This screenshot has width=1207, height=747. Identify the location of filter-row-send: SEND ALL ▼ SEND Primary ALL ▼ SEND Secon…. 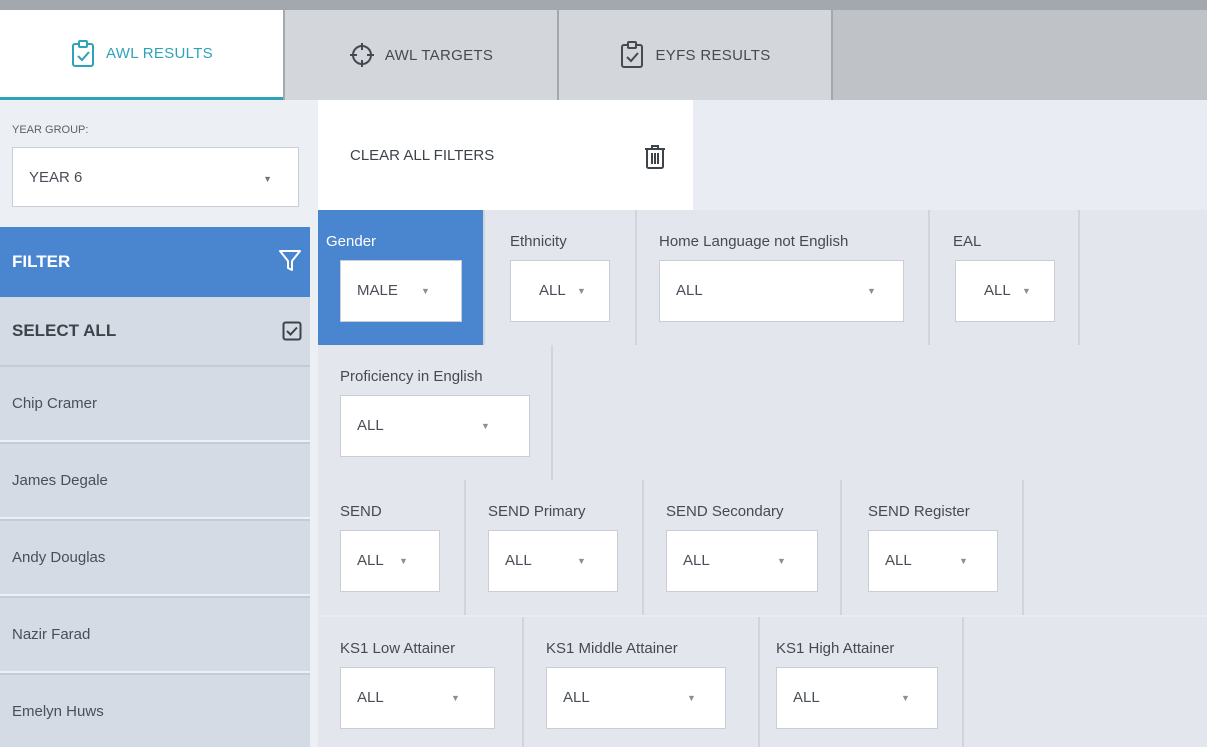
(762, 547).